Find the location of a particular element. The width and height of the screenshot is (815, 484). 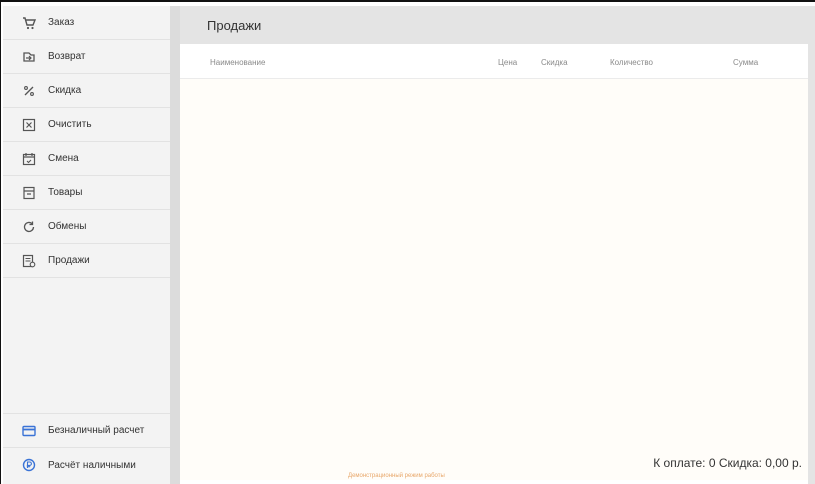

return-icon is located at coordinates (29, 57).